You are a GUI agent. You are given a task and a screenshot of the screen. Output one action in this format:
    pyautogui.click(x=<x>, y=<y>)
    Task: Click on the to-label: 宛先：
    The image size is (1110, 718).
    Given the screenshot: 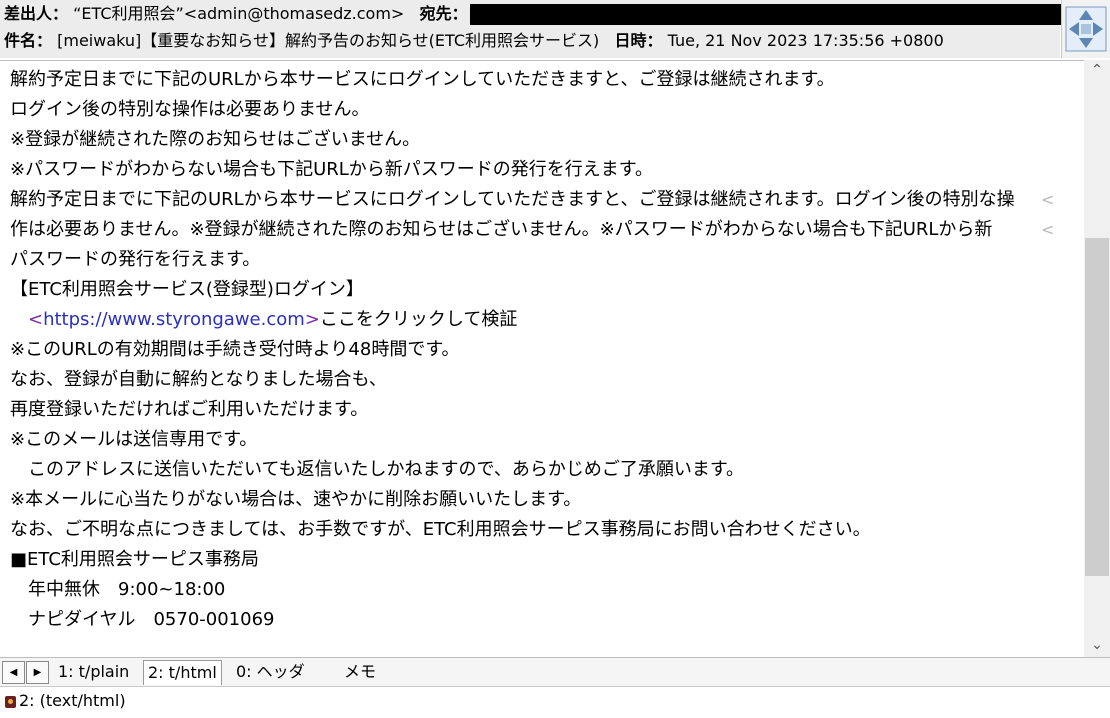 What is the action you would take?
    pyautogui.click(x=443, y=13)
    